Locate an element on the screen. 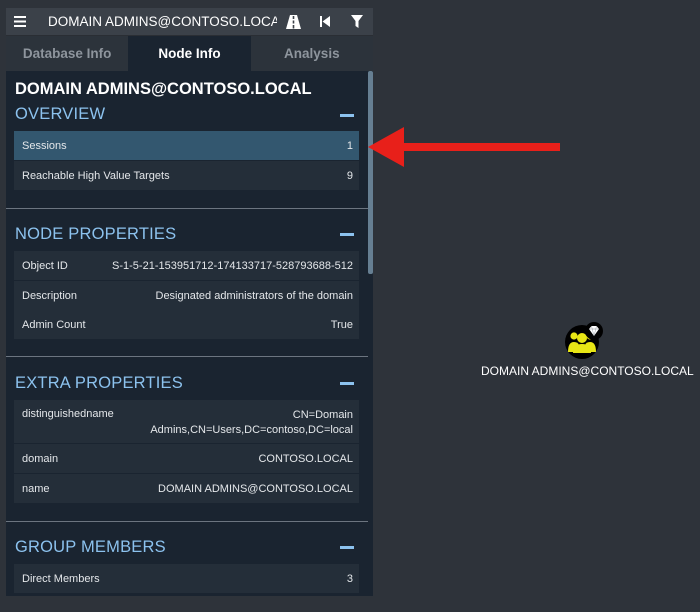 The height and width of the screenshot is (612, 700). search-bar: DOMAIN ADMINS@CONTOSO.LOCAL is located at coordinates (189, 22).